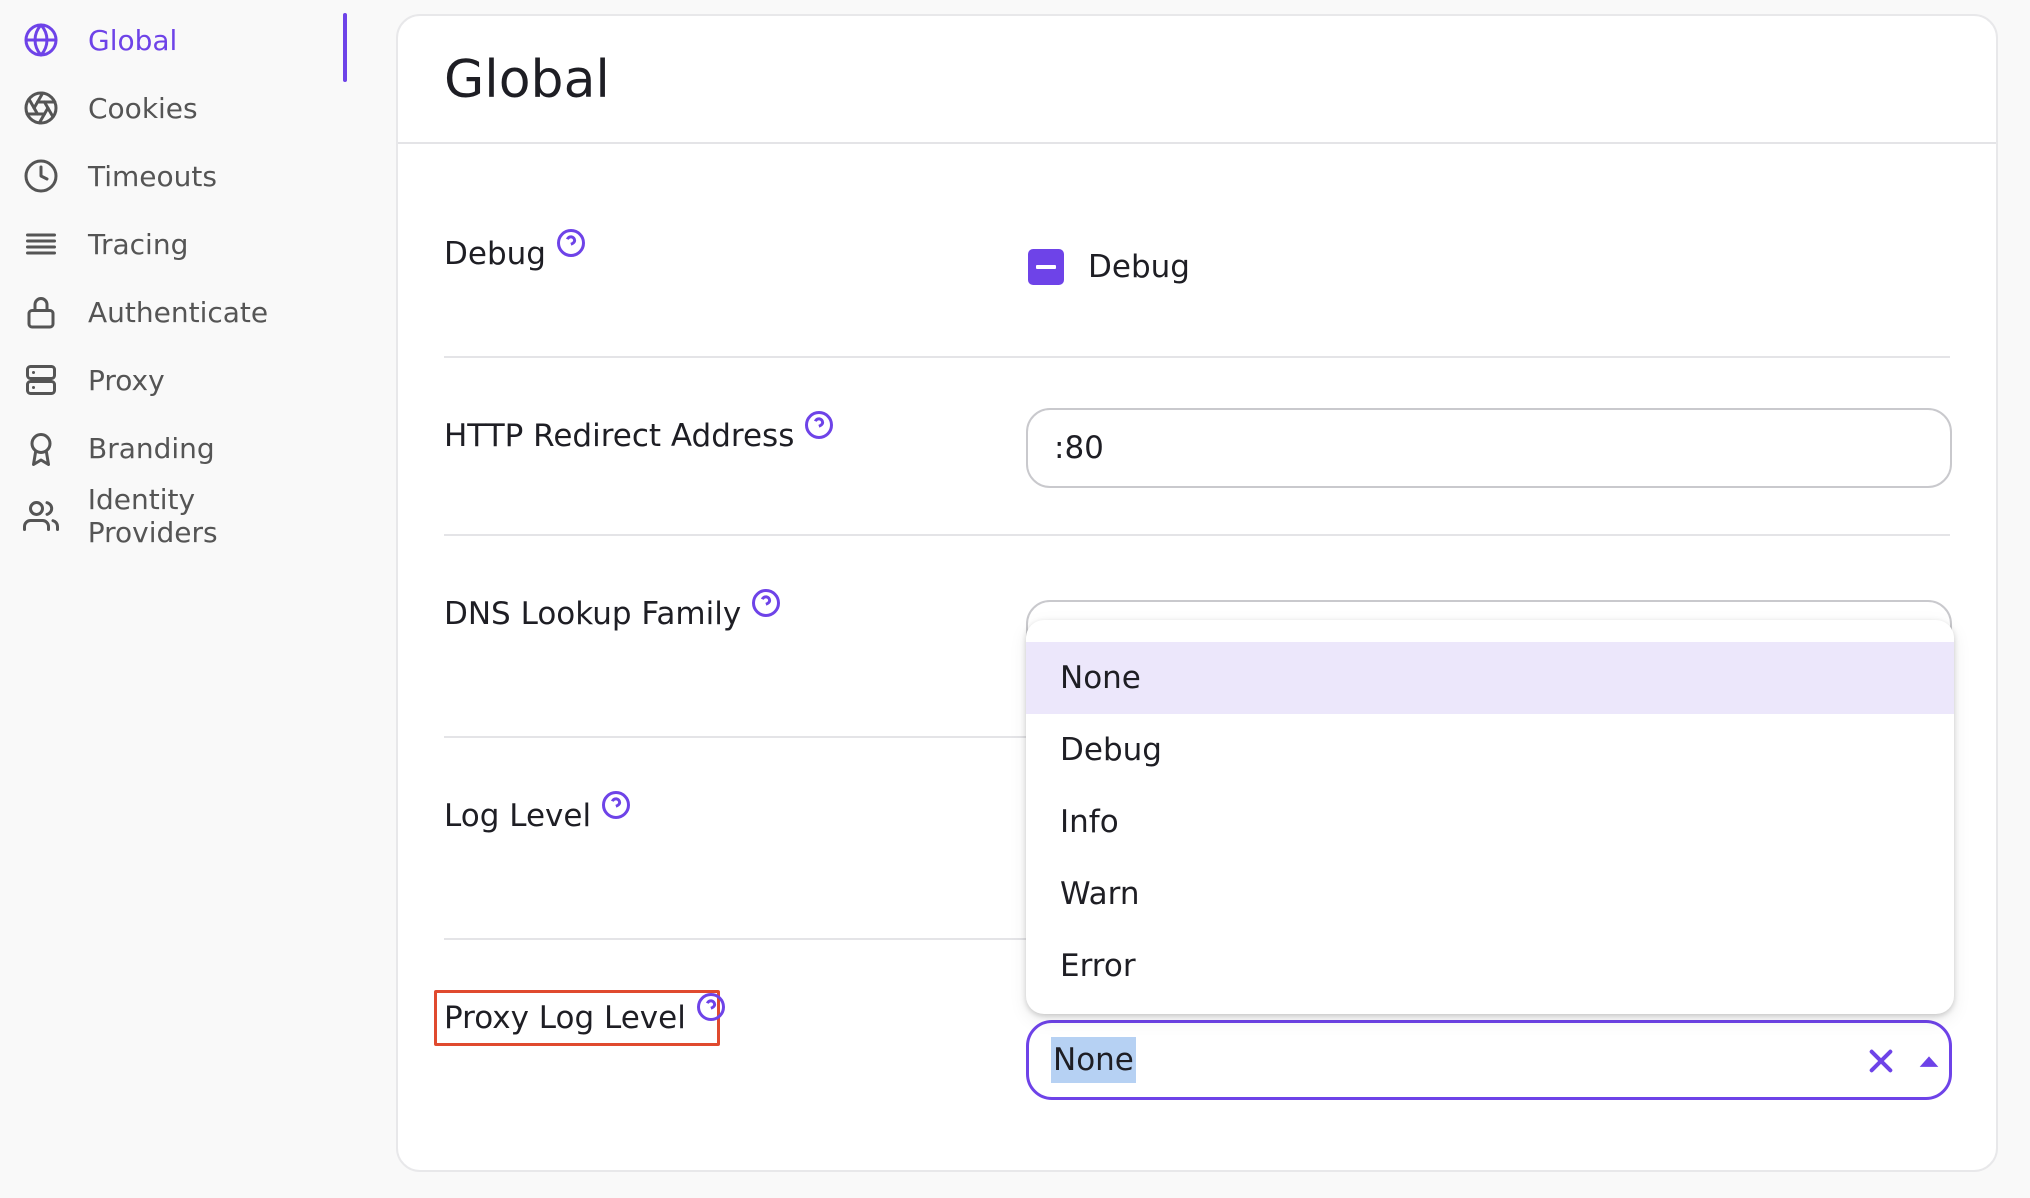 The width and height of the screenshot is (2030, 1198). I want to click on dropdown-option-warn: Warn, so click(1490, 894).